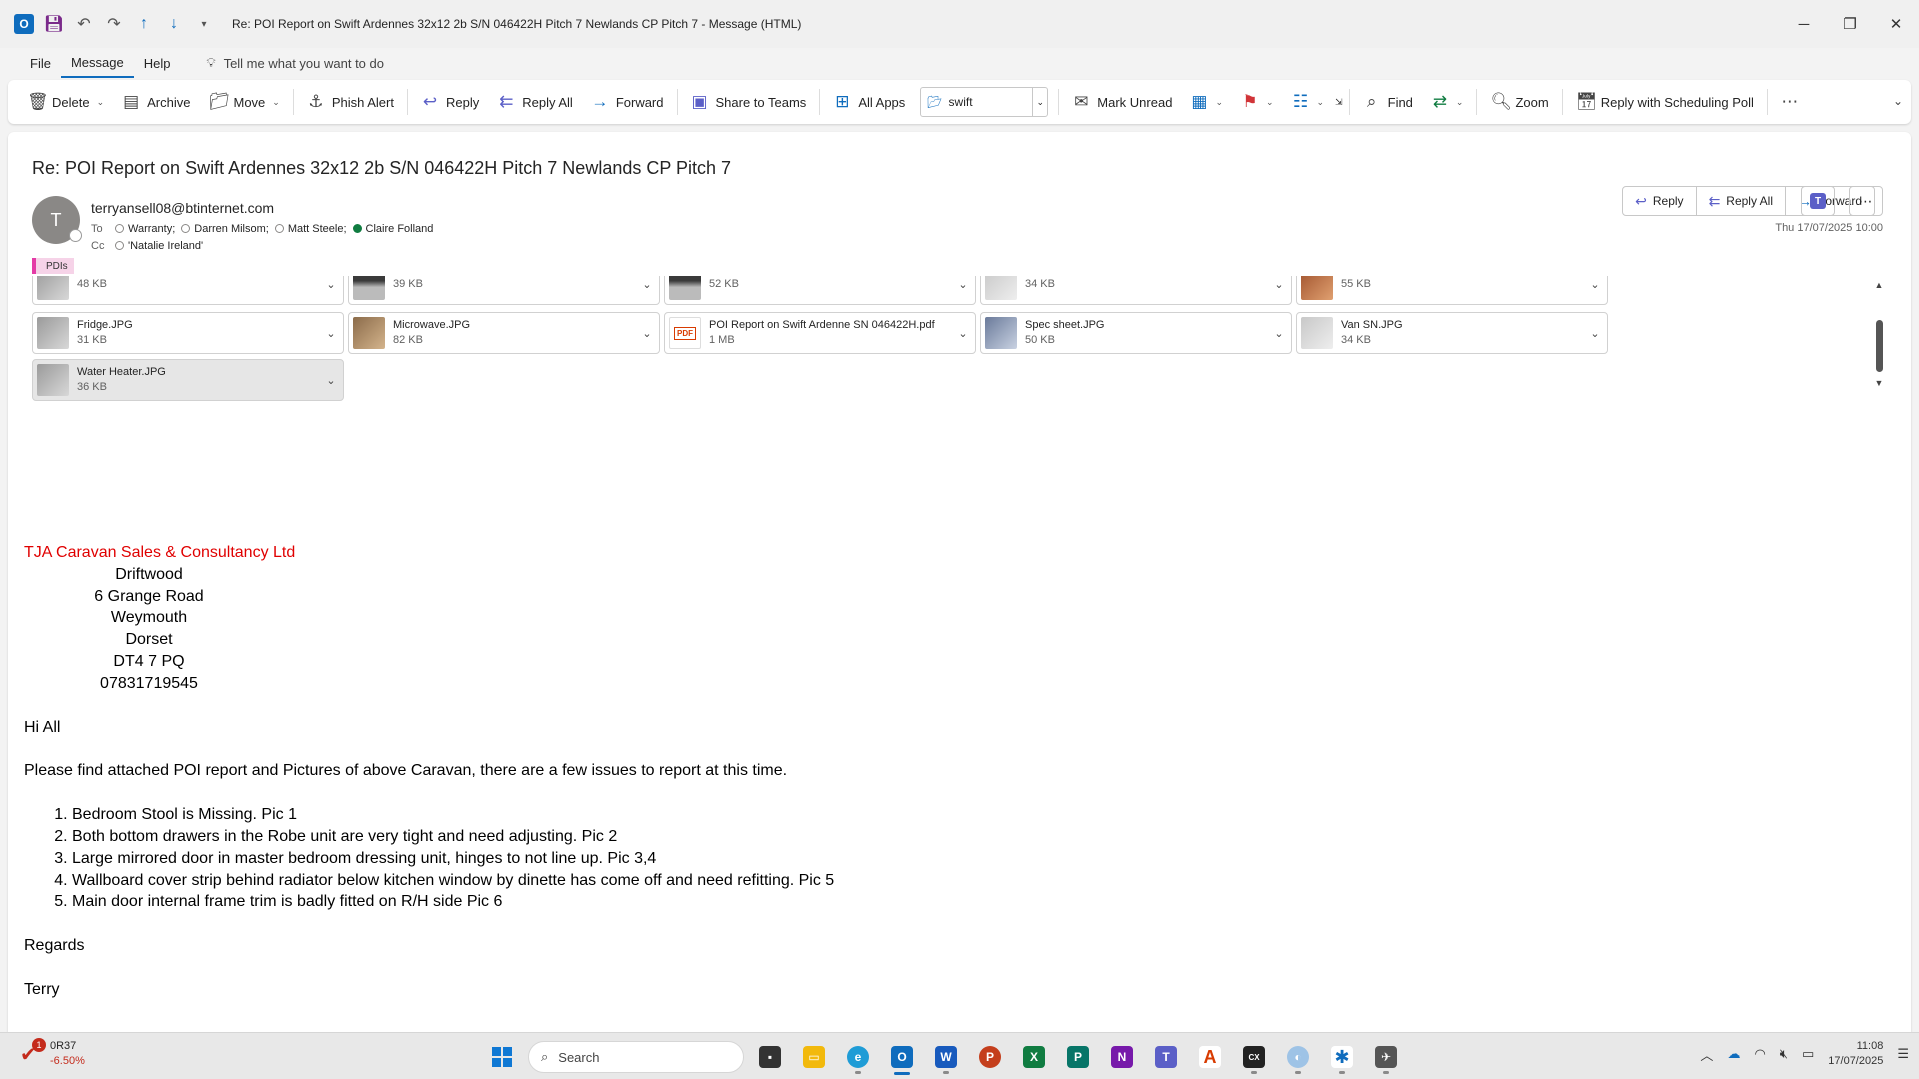 The height and width of the screenshot is (1079, 1919). Describe the element at coordinates (114, 24) in the screenshot. I see `redo-icon: ↷` at that location.